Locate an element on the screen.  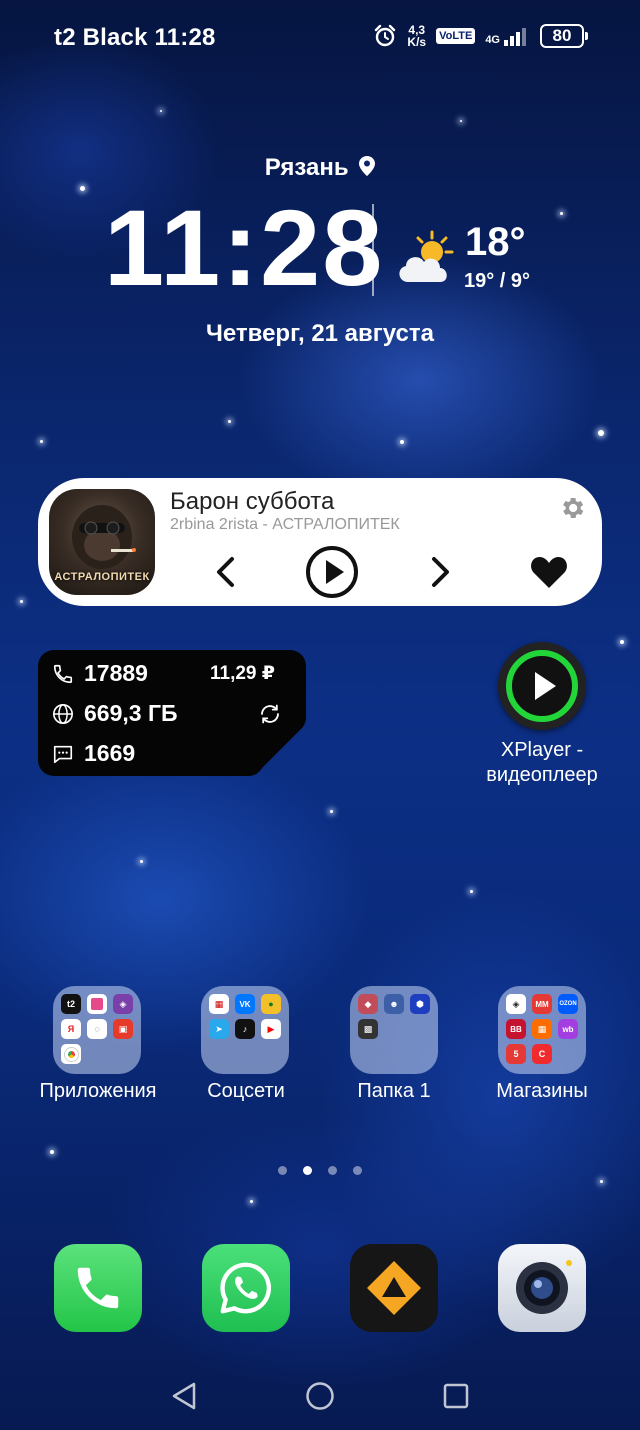
play-icon is located at coordinates (332, 572).